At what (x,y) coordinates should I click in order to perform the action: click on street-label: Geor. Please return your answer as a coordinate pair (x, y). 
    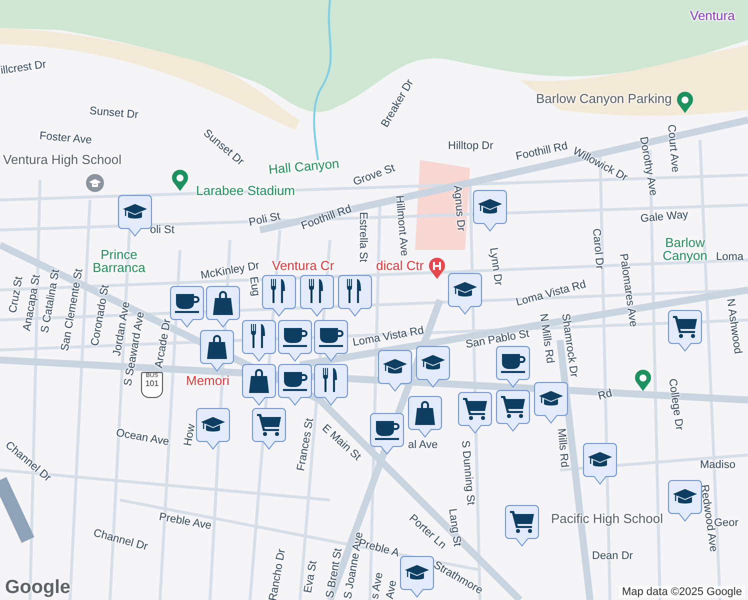
    Looking at the image, I should click on (726, 523).